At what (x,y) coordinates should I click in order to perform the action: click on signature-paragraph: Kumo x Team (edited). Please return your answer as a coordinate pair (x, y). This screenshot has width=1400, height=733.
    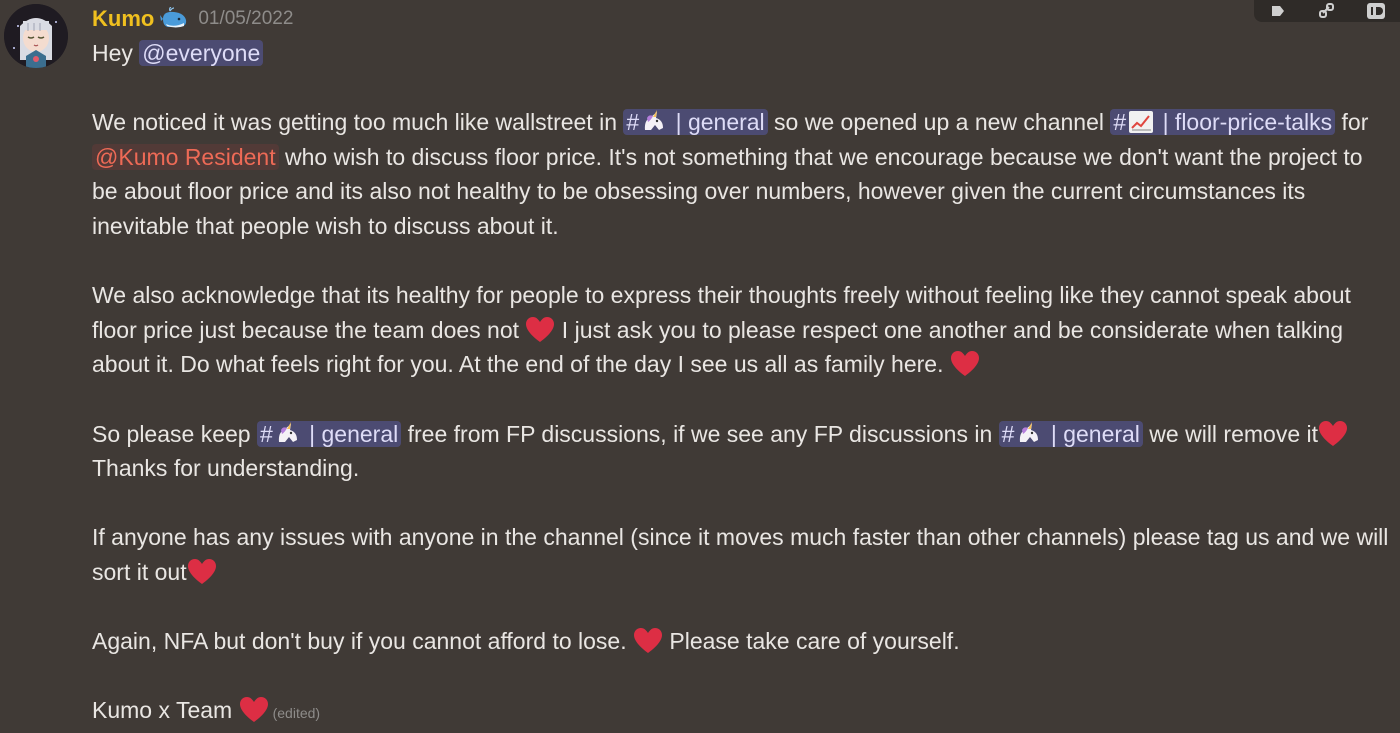
    Looking at the image, I should click on (742, 712).